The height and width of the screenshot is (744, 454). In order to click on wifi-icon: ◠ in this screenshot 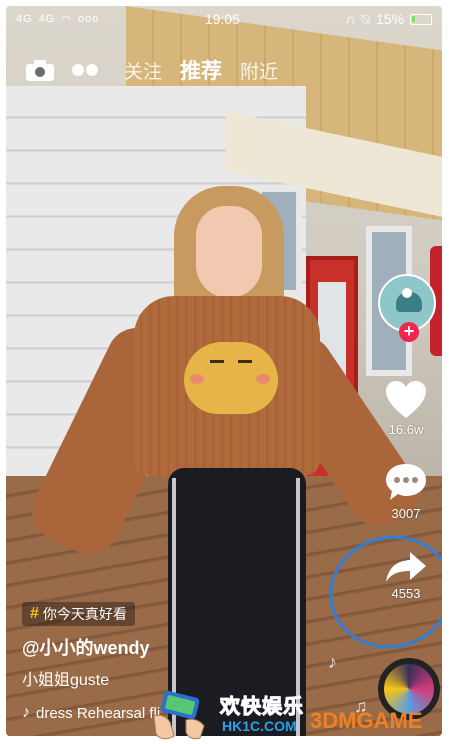, I will do `click(66, 19)`.